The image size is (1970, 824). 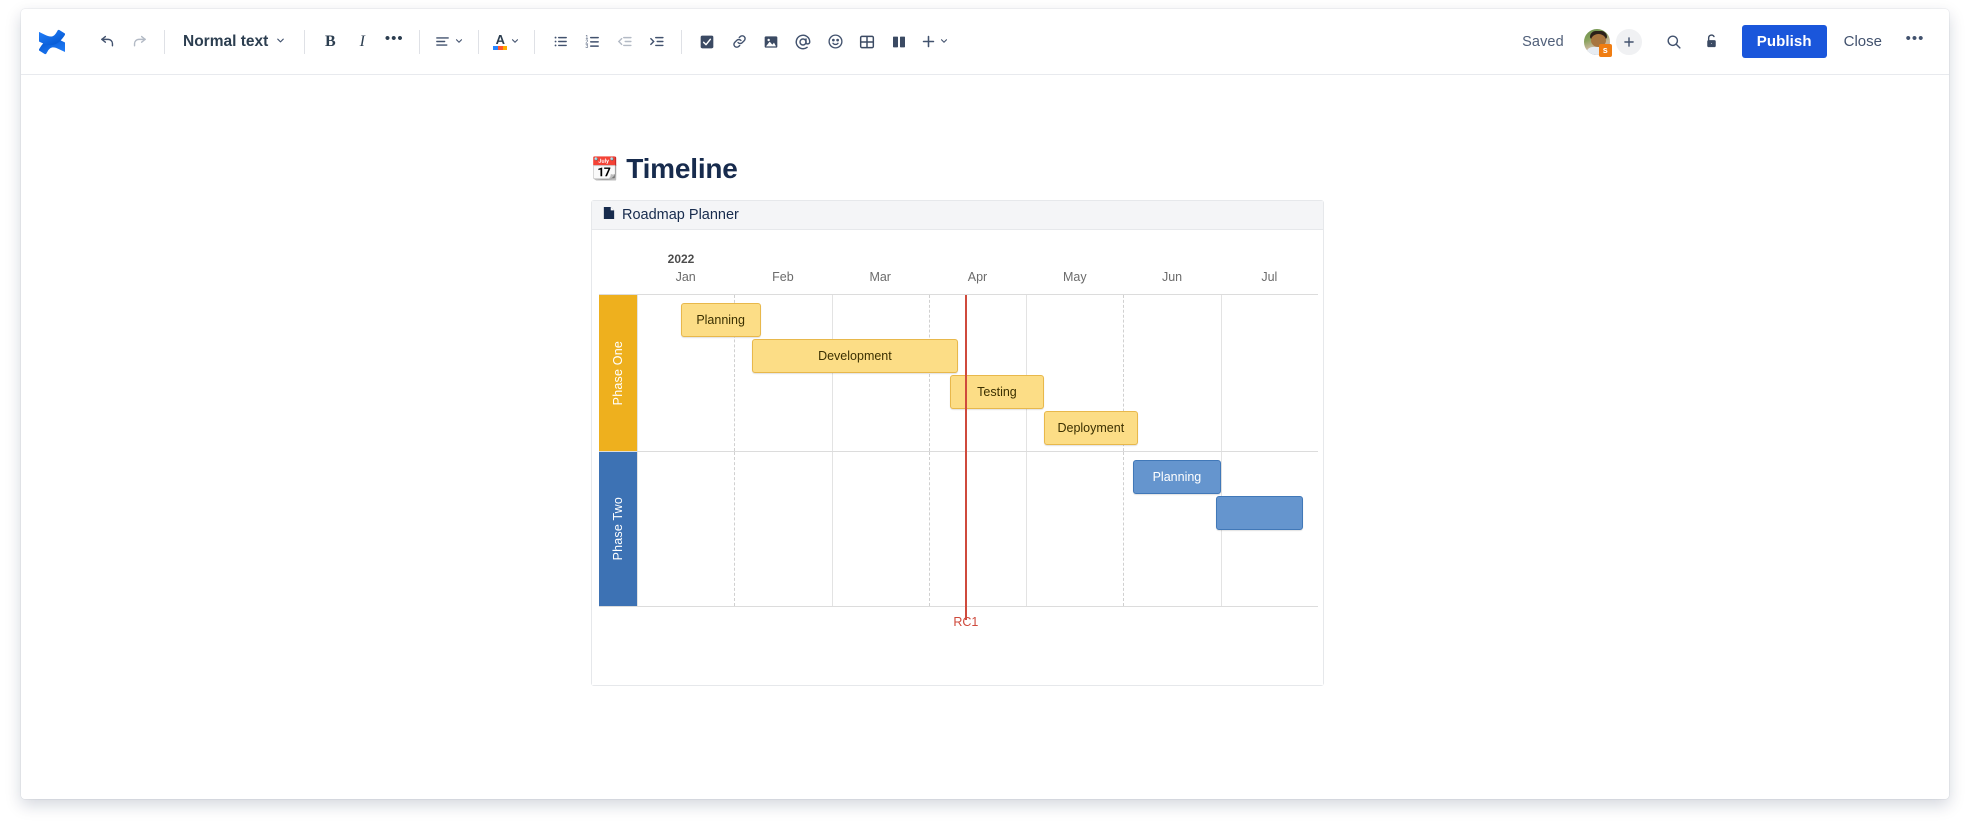 I want to click on outdent-button, so click(x=624, y=42).